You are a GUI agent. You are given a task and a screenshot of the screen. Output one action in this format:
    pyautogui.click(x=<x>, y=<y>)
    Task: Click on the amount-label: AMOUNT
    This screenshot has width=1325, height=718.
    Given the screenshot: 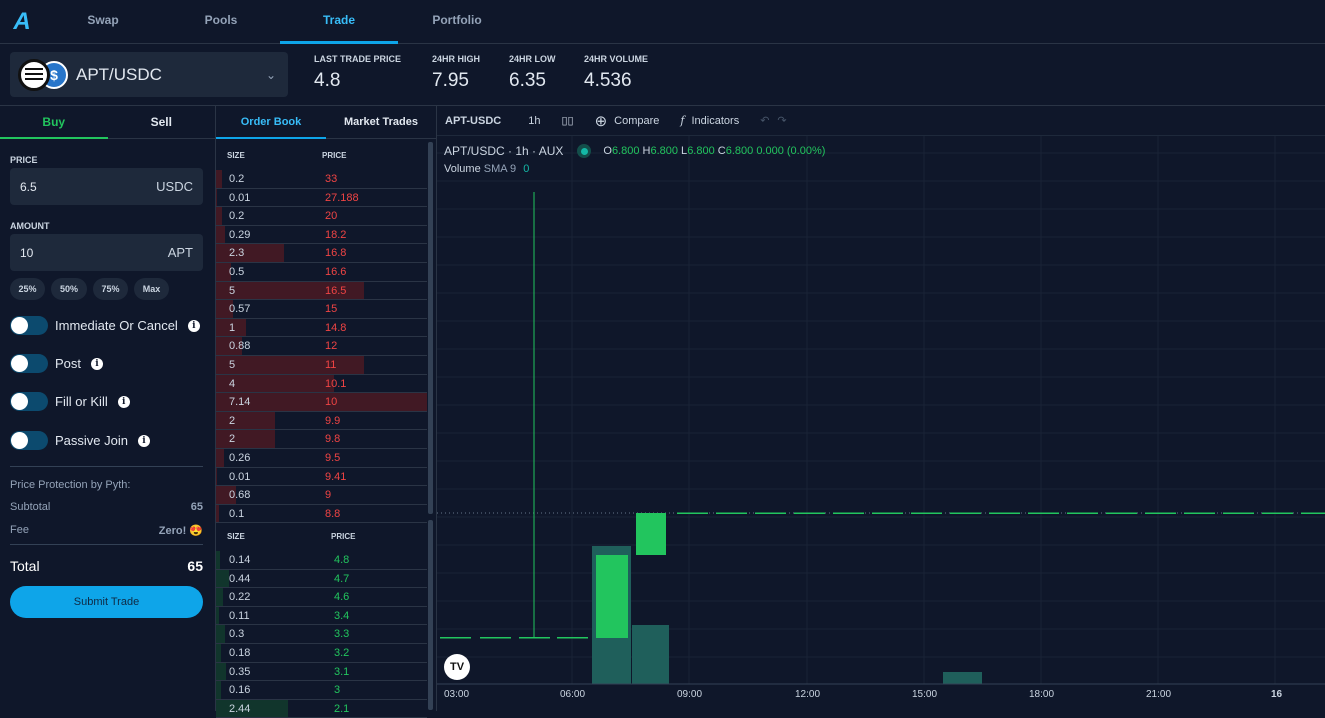 What is the action you would take?
    pyautogui.click(x=30, y=226)
    